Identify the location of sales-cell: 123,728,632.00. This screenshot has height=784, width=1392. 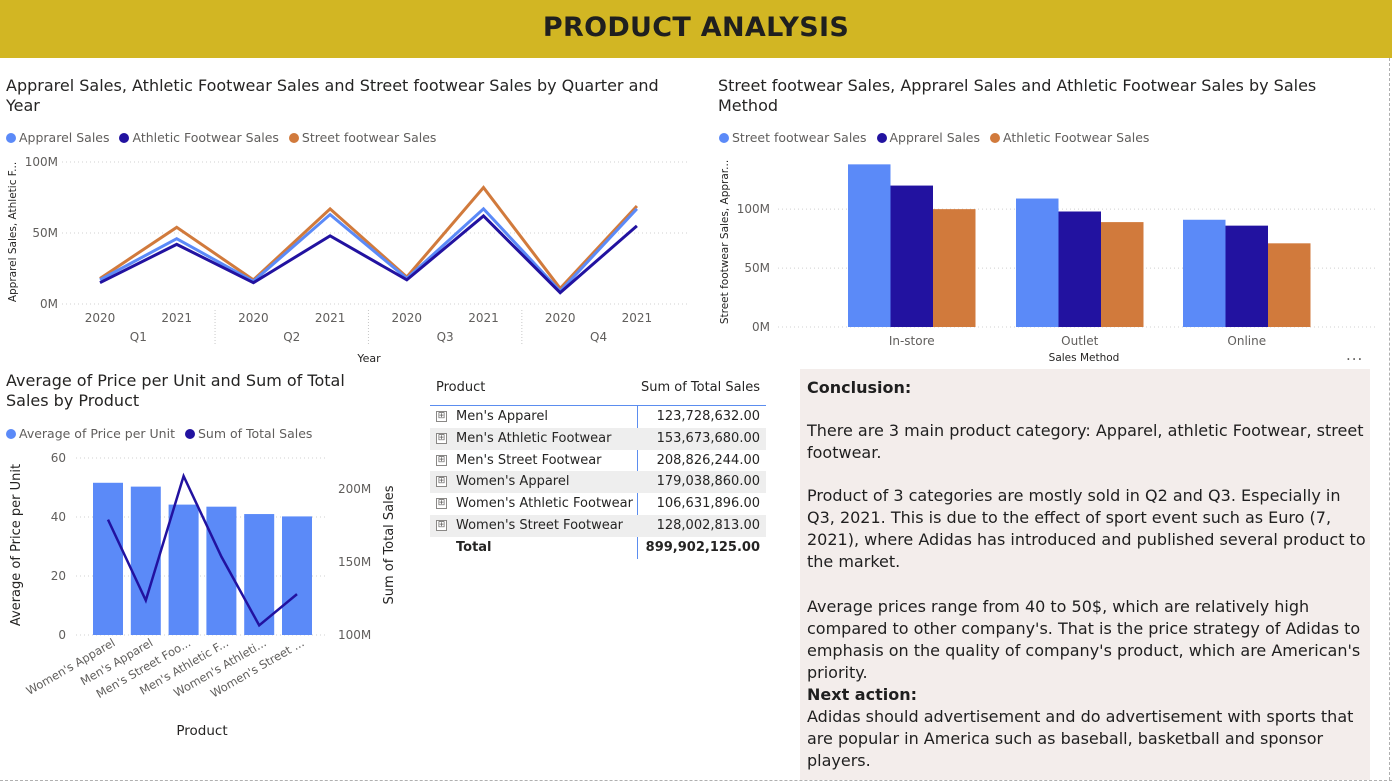
(708, 416).